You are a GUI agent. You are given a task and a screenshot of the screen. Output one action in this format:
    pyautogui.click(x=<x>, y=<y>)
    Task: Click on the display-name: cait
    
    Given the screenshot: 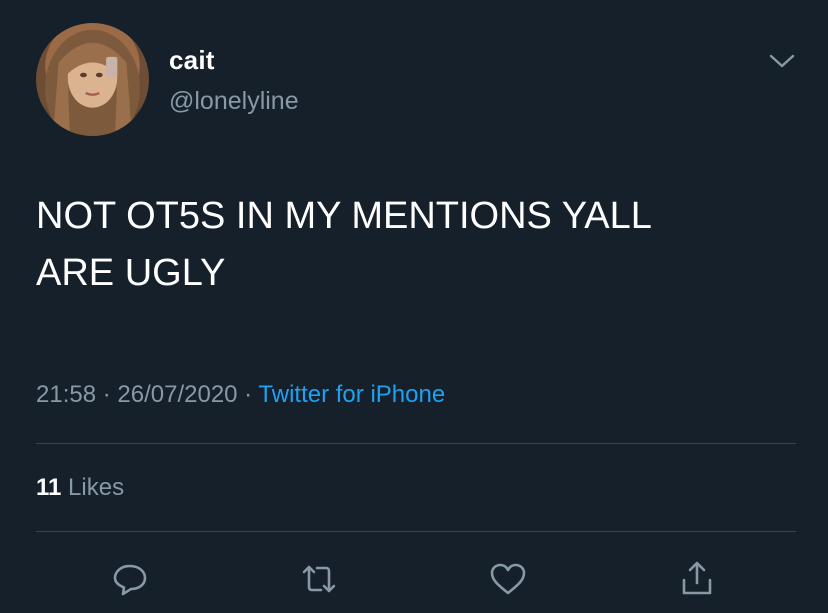 What is the action you would take?
    pyautogui.click(x=192, y=60)
    